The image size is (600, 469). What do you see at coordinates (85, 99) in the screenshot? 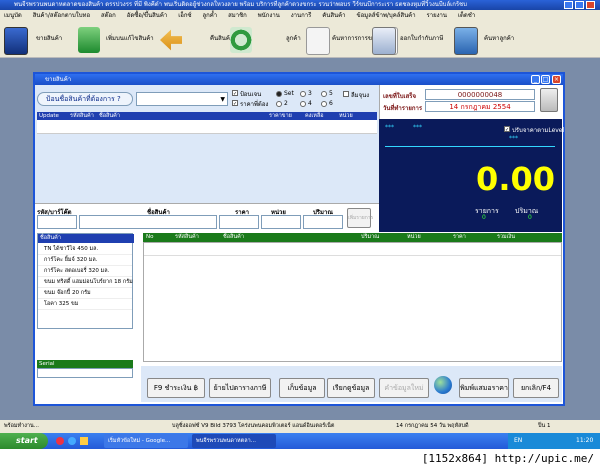
I see `product-search-field: ป้อนชื่อสินค้าที่ต้องการ ?` at bounding box center [85, 99].